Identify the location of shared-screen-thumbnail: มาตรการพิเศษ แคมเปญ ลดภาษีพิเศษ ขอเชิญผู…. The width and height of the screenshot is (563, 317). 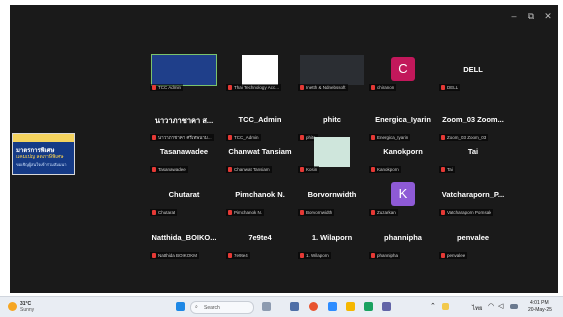
(43, 154).